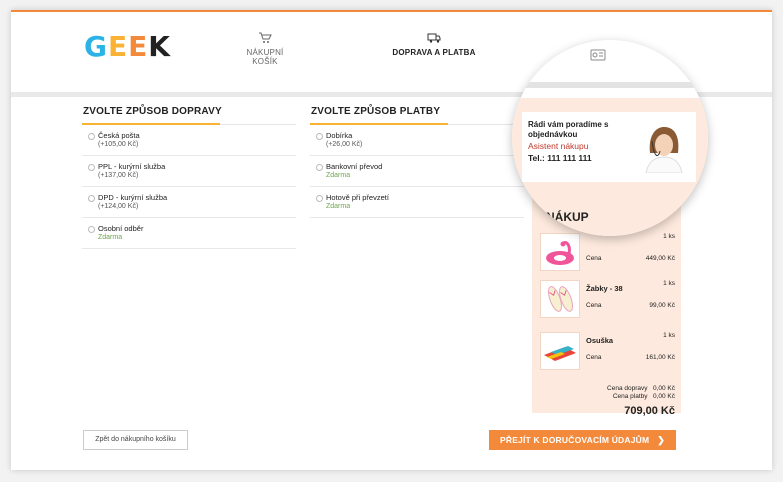  I want to click on shipping-option: Osobní odběr Zdarma, so click(189, 233).